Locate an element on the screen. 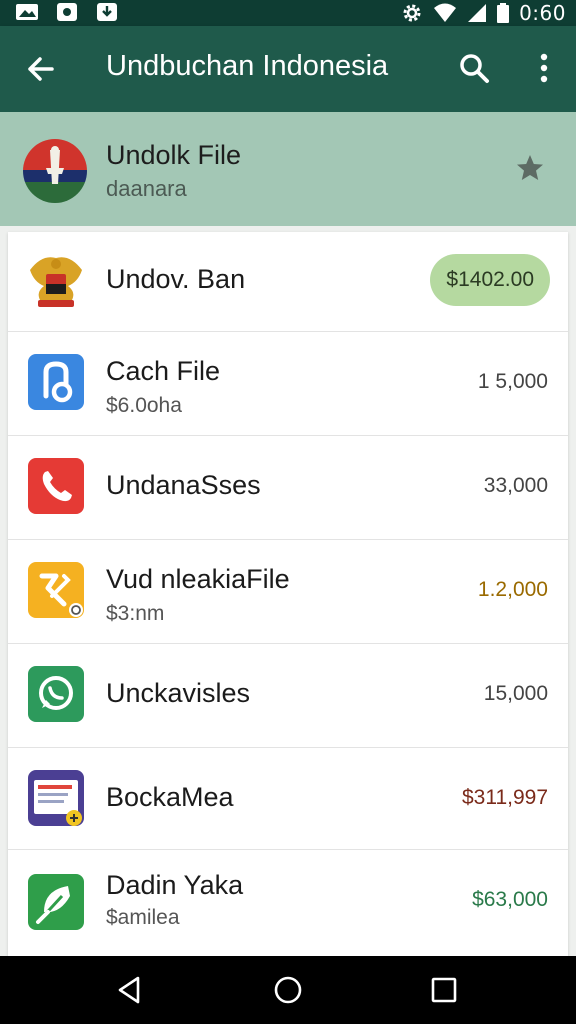 Image resolution: width=576 pixels, height=1024 pixels. list-item: Undov. Ban $1402.00 is located at coordinates (288, 282).